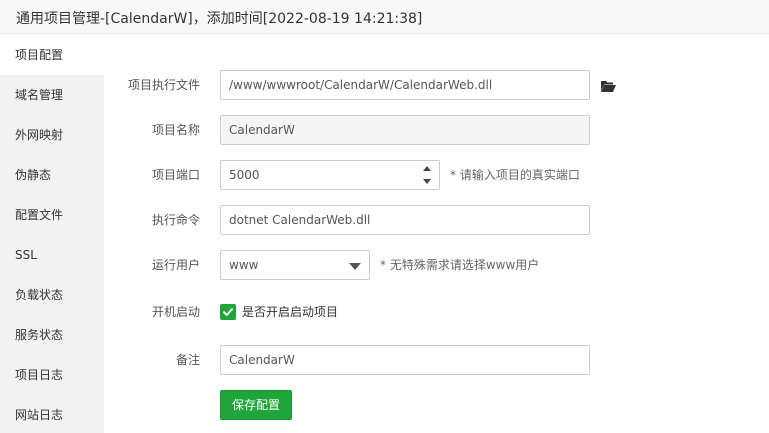  What do you see at coordinates (355, 266) in the screenshot?
I see `chevron-down-icon` at bounding box center [355, 266].